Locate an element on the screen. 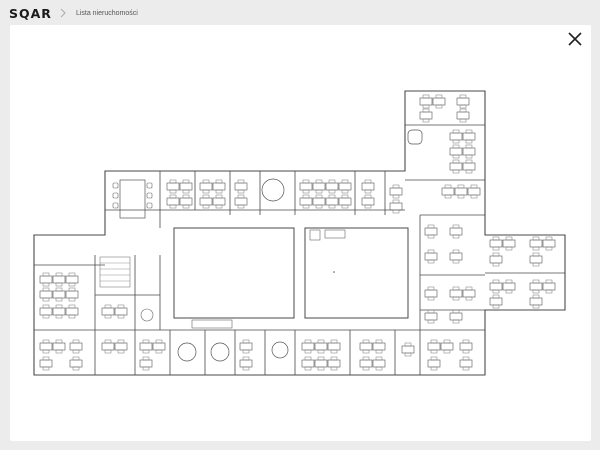  top-bar: SQAR Lista nieruchomości is located at coordinates (300, 13).